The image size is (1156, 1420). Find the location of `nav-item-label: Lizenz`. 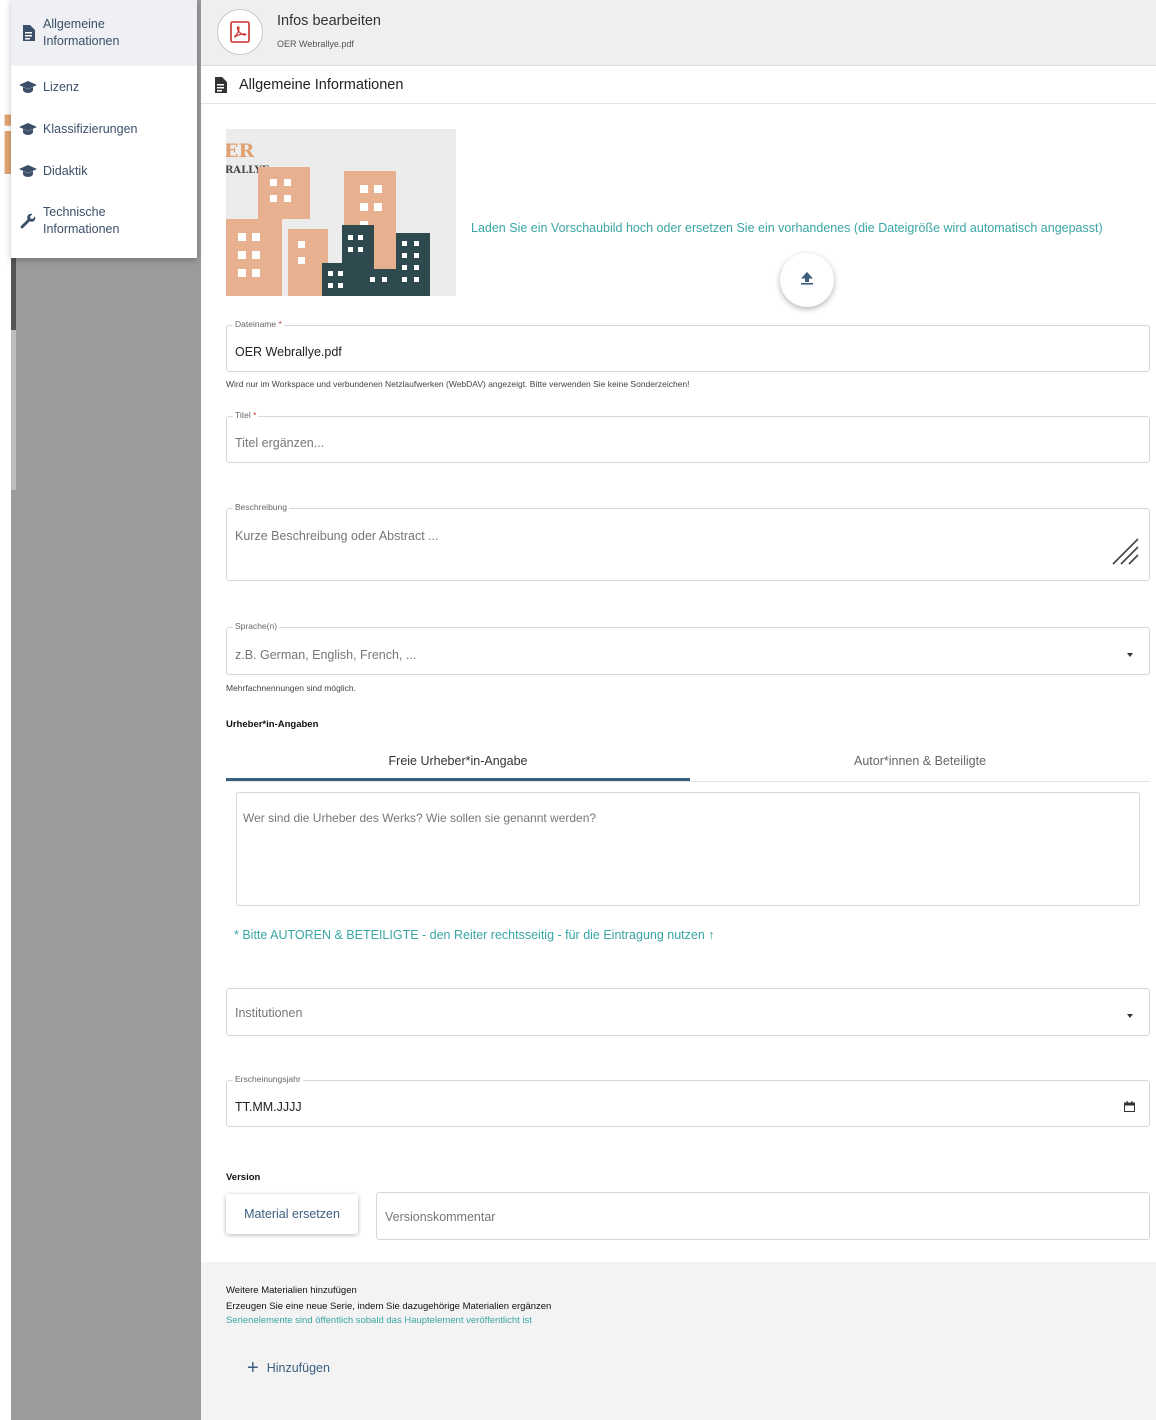

nav-item-label: Lizenz is located at coordinates (61, 86).